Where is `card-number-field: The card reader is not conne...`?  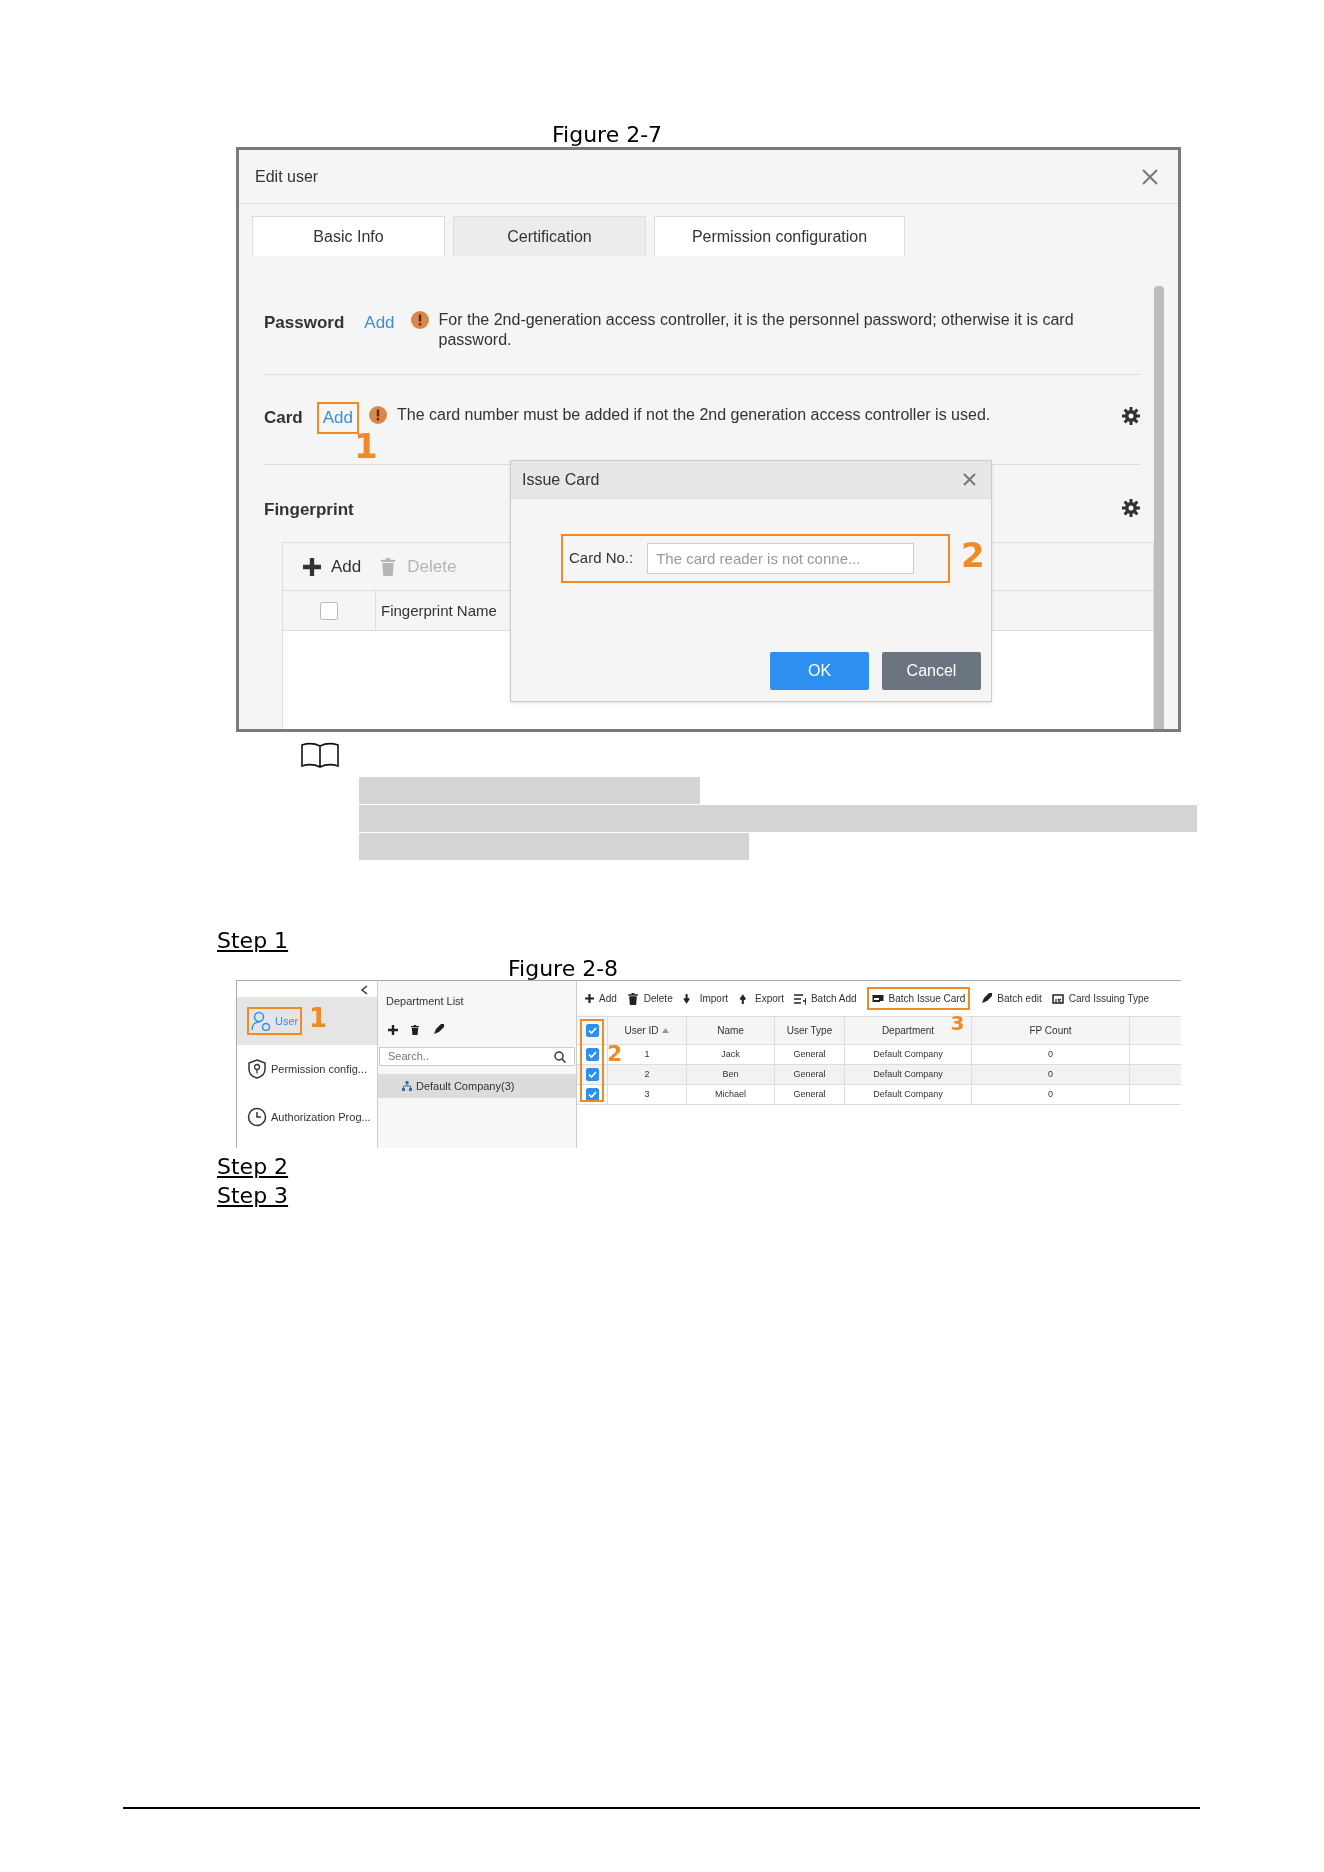
card-number-field: The card reader is not conne... is located at coordinates (781, 558).